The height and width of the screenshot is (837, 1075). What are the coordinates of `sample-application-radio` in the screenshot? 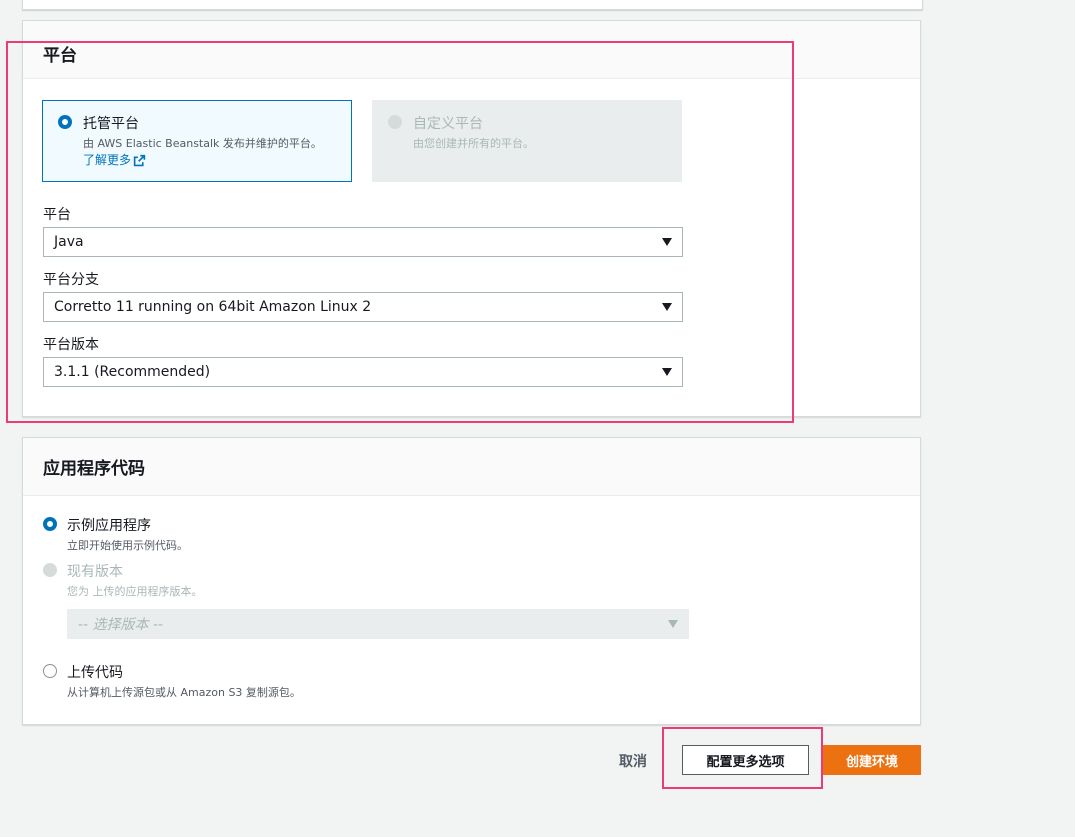 It's located at (50, 524).